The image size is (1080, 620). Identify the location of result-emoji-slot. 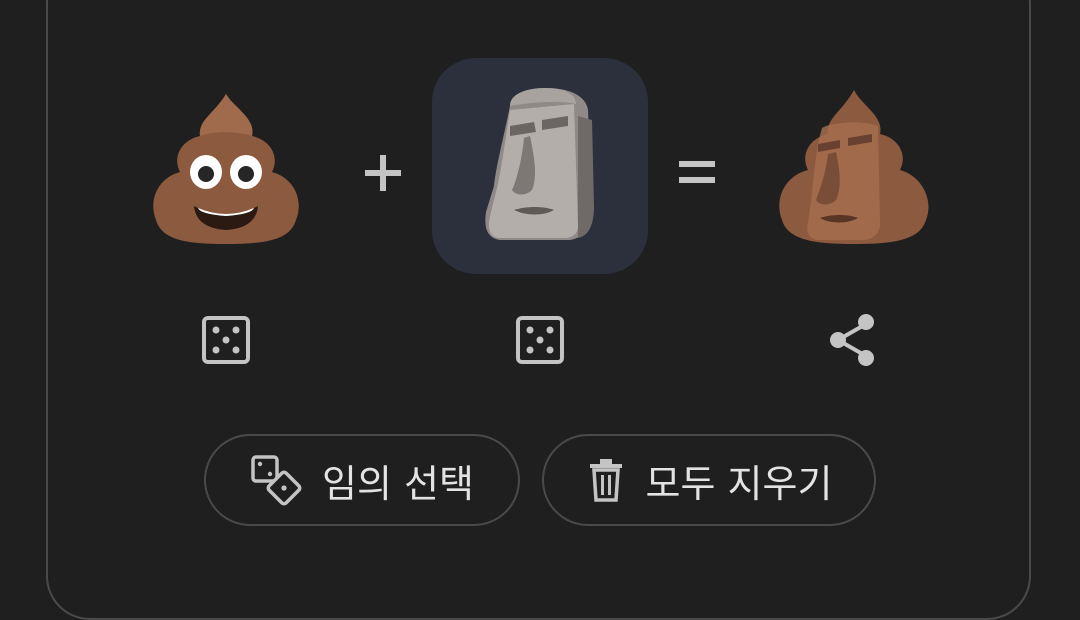
(854, 167).